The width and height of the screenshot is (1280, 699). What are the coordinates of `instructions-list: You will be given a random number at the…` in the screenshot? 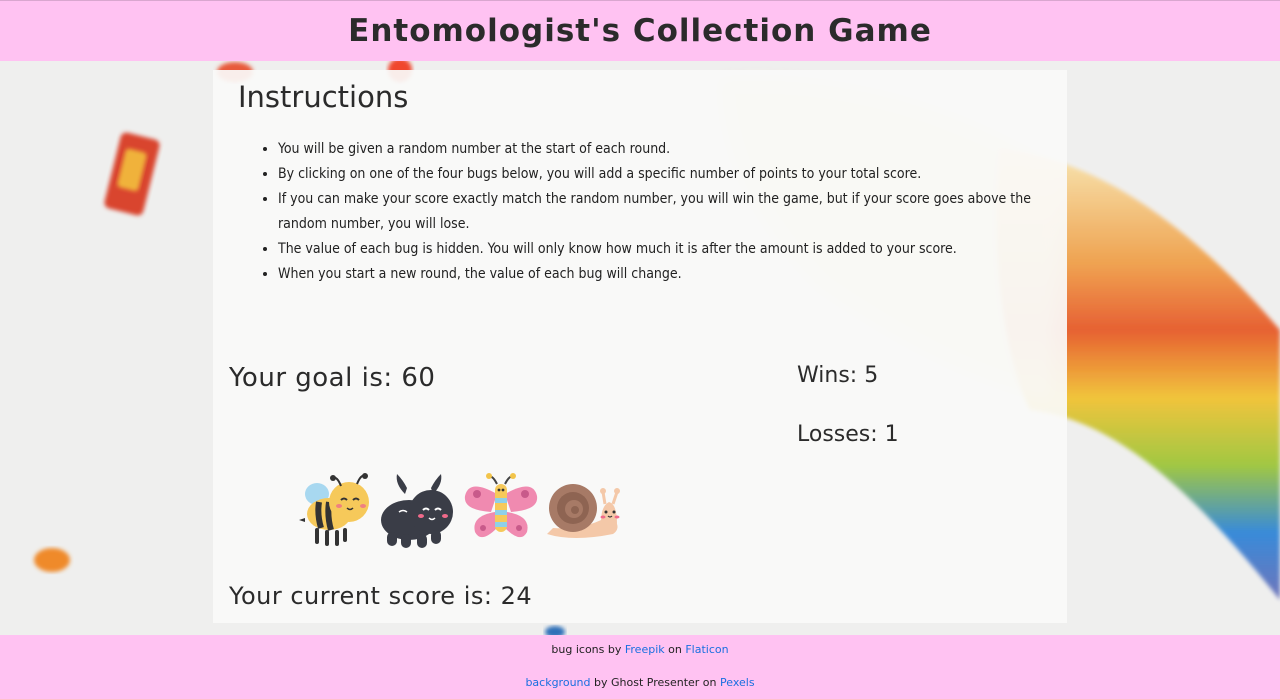 It's located at (660, 212).